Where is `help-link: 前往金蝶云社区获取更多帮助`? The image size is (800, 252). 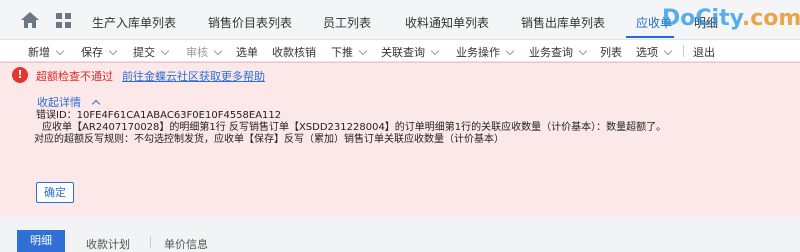
help-link: 前往金蝶云社区获取更多帮助 is located at coordinates (193, 76).